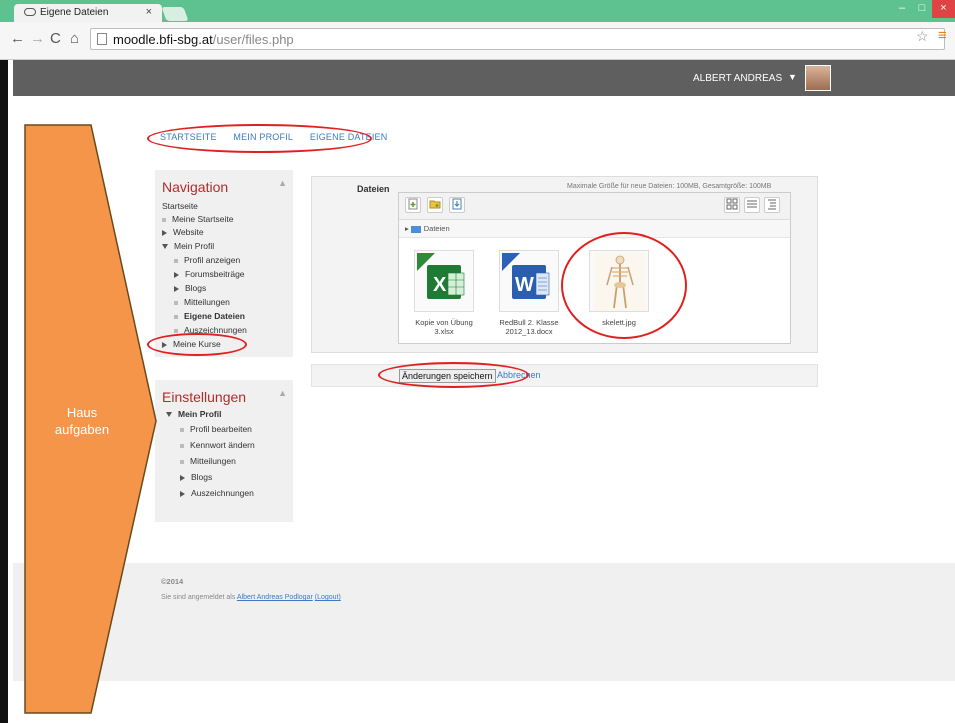  I want to click on nav-item-label: Forumsbeiträge, so click(215, 274).